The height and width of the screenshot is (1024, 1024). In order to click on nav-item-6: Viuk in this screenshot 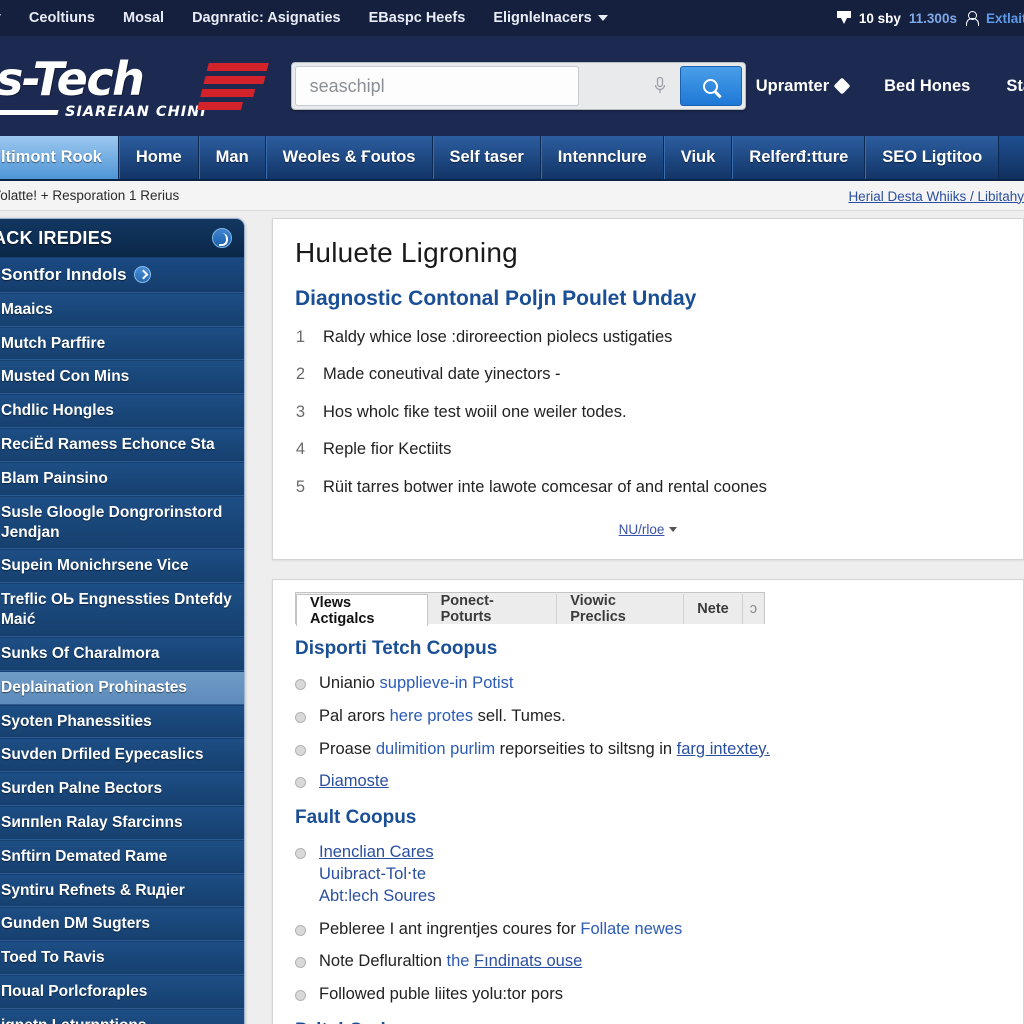, I will do `click(698, 157)`.